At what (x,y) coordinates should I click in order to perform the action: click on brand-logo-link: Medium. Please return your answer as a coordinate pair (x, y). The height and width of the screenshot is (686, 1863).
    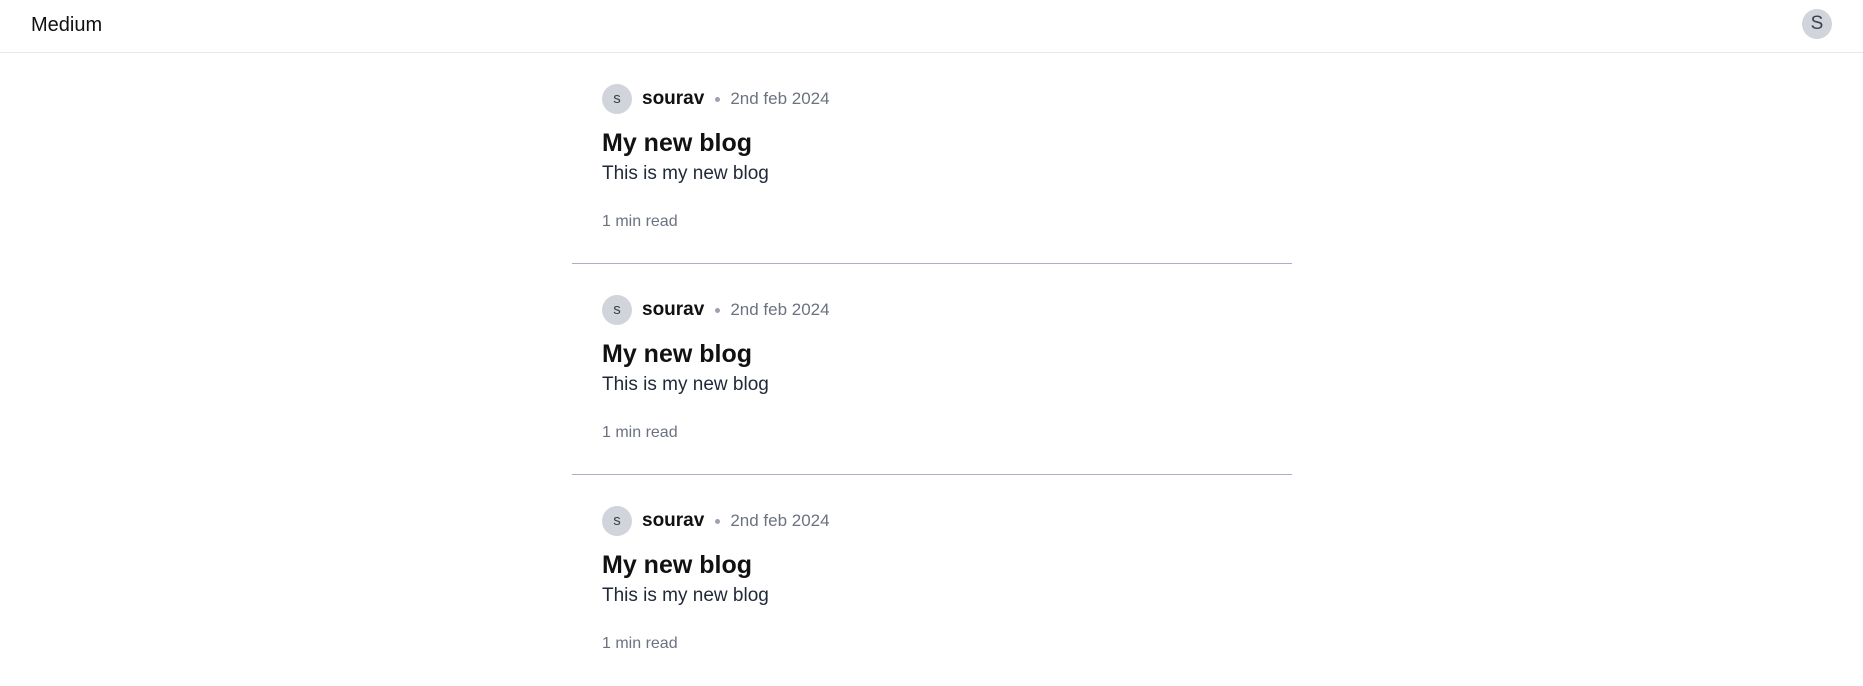
    Looking at the image, I should click on (66, 25).